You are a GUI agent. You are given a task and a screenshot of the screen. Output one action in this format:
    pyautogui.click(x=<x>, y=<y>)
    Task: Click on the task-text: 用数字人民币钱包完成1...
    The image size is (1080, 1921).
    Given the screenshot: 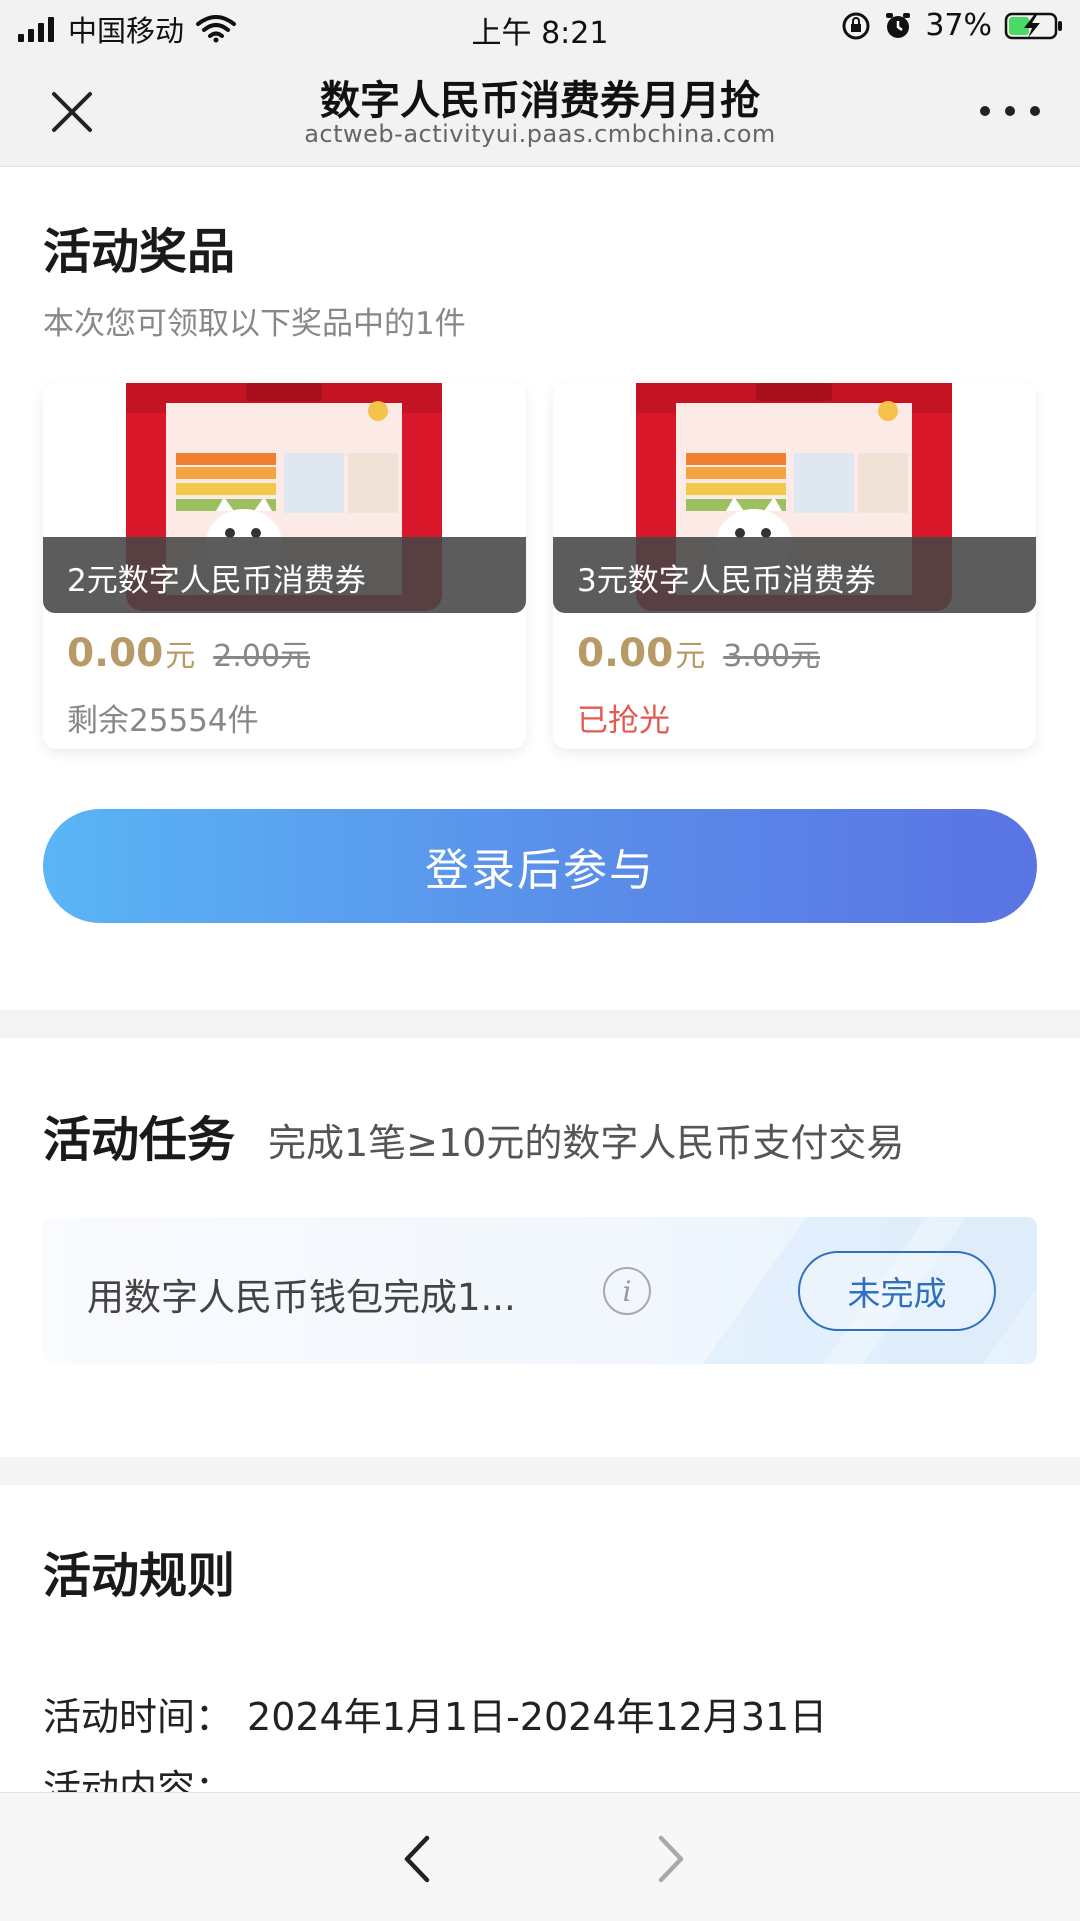 What is the action you would take?
    pyautogui.click(x=301, y=1297)
    